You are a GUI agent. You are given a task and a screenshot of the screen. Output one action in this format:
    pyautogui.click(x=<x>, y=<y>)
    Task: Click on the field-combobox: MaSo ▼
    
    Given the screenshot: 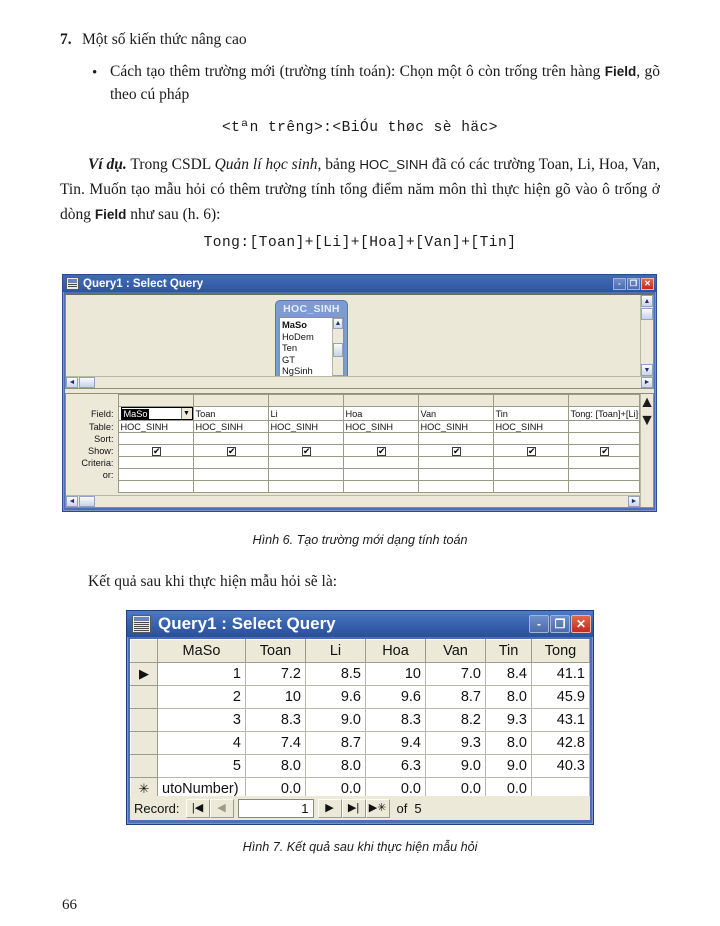 What is the action you would take?
    pyautogui.click(x=156, y=413)
    